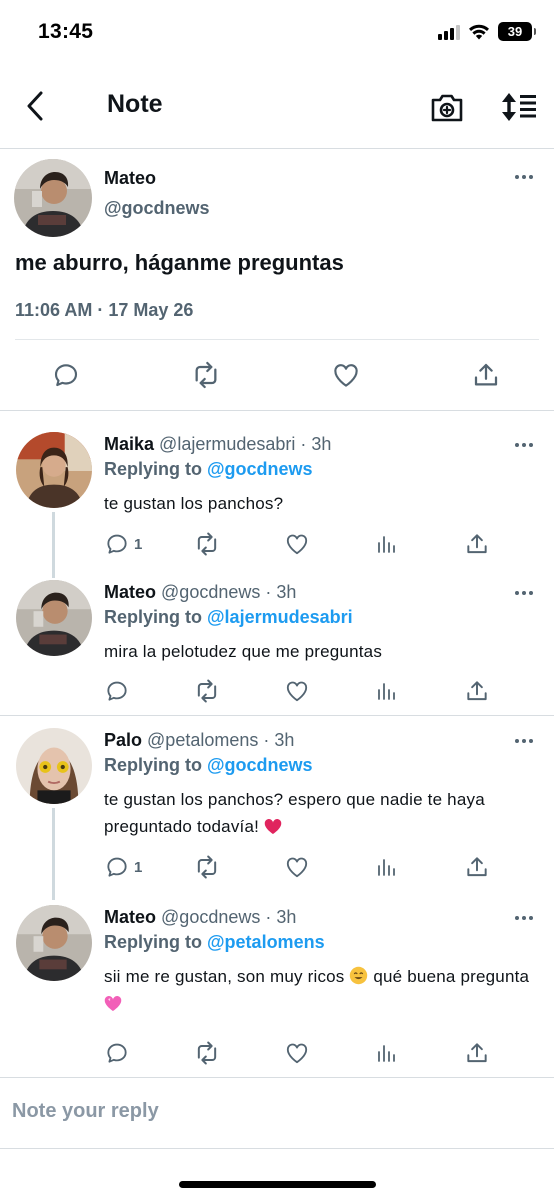 This screenshot has width=554, height=1200. Describe the element at coordinates (262, 1111) in the screenshot. I see `reply-input` at that location.